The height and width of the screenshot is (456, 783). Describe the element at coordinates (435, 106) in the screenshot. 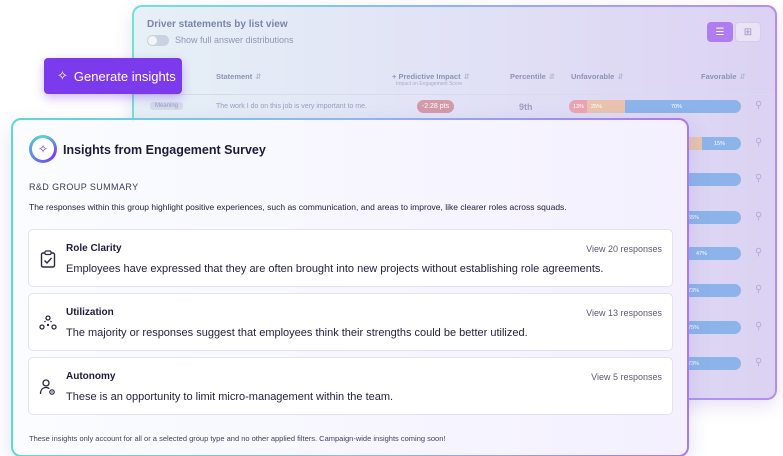

I see `impact-pill: -2.28 pts` at that location.